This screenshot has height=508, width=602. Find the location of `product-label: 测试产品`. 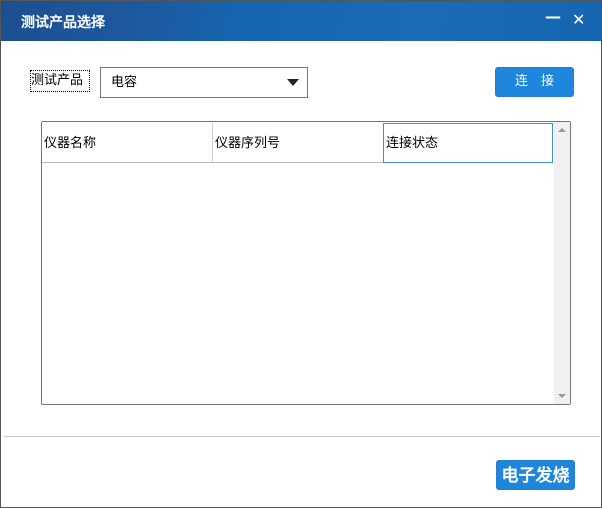

product-label: 测试产品 is located at coordinates (60, 81).